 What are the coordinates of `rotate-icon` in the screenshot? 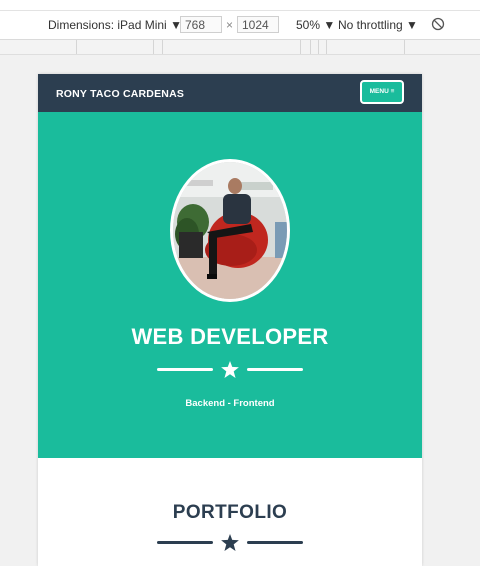 It's located at (438, 25).